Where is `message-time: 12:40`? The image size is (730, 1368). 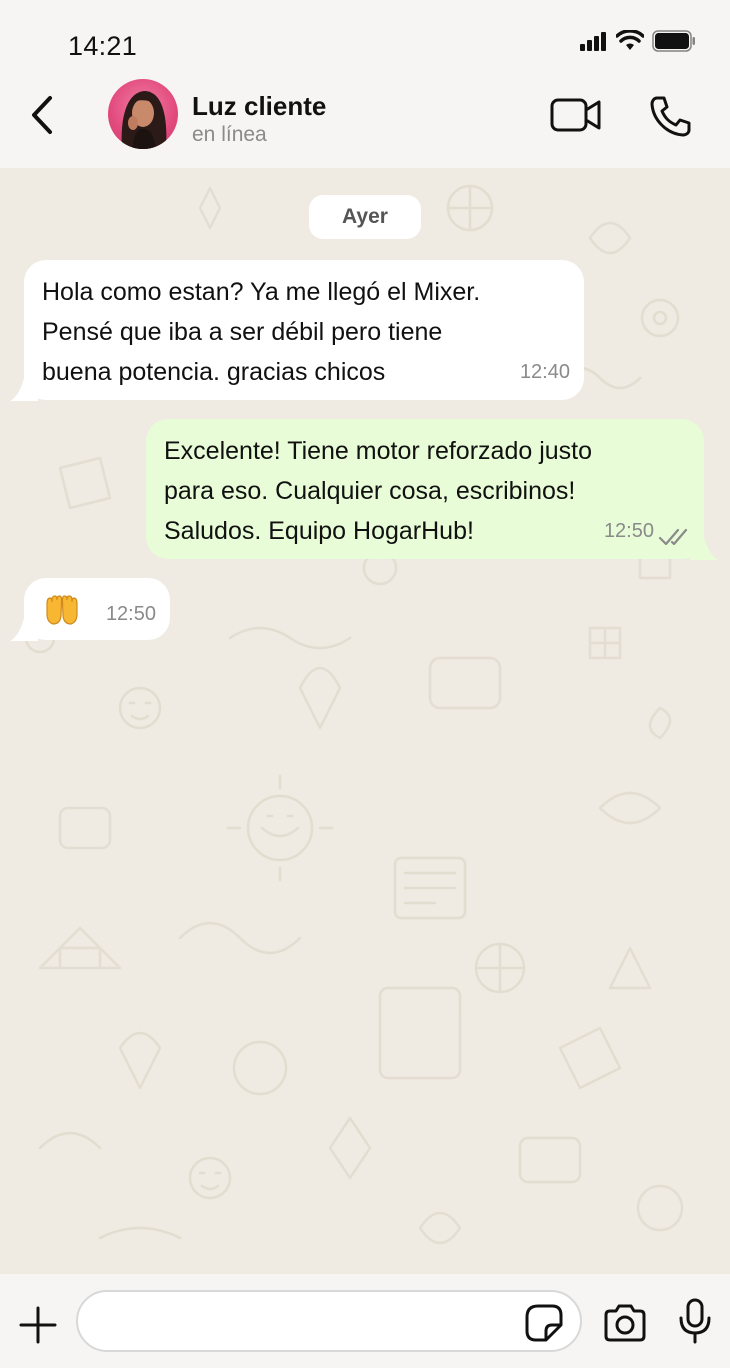 message-time: 12:40 is located at coordinates (544, 372).